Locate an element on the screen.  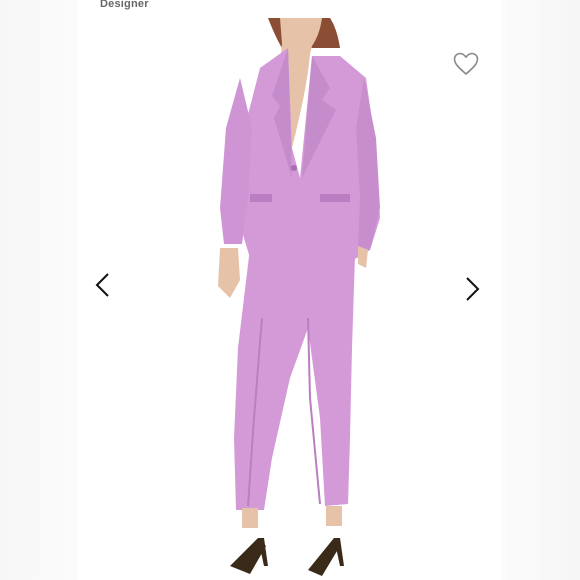
favorite-button is located at coordinates (466, 64).